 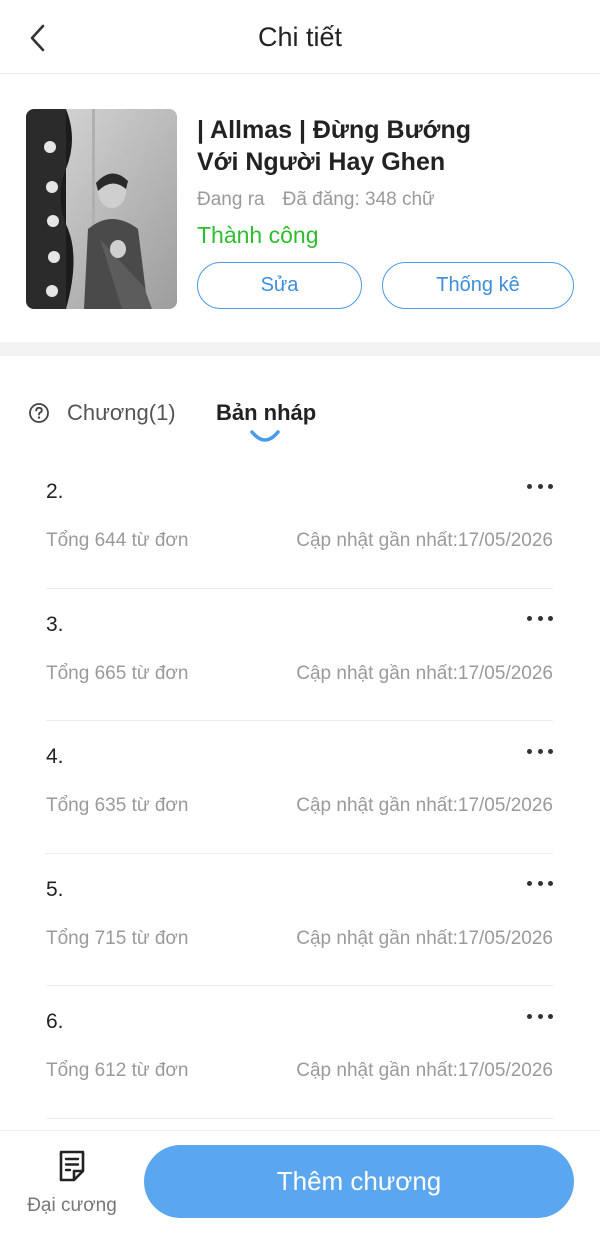 What do you see at coordinates (121, 413) in the screenshot?
I see `tab-chapters: Chương(1)` at bounding box center [121, 413].